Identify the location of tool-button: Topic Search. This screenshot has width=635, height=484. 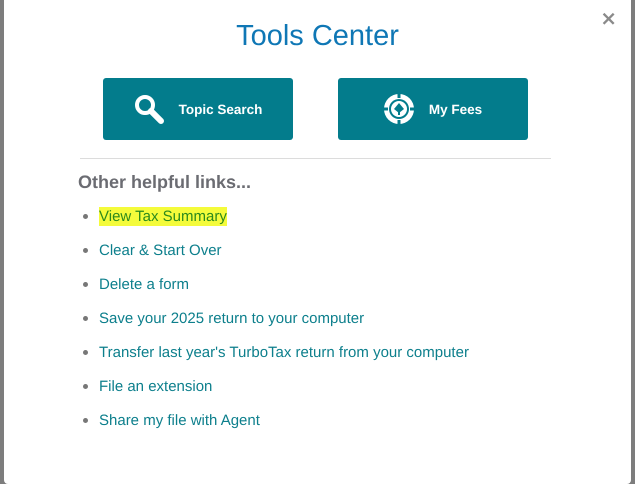
(197, 109).